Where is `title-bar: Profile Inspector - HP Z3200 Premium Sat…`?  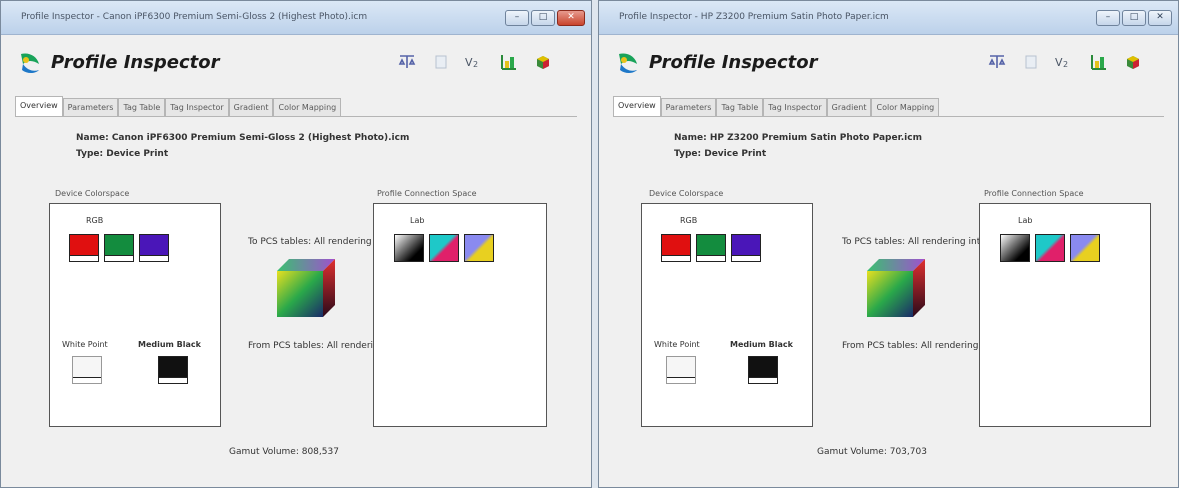
title-bar: Profile Inspector - HP Z3200 Premium Sat… is located at coordinates (888, 18).